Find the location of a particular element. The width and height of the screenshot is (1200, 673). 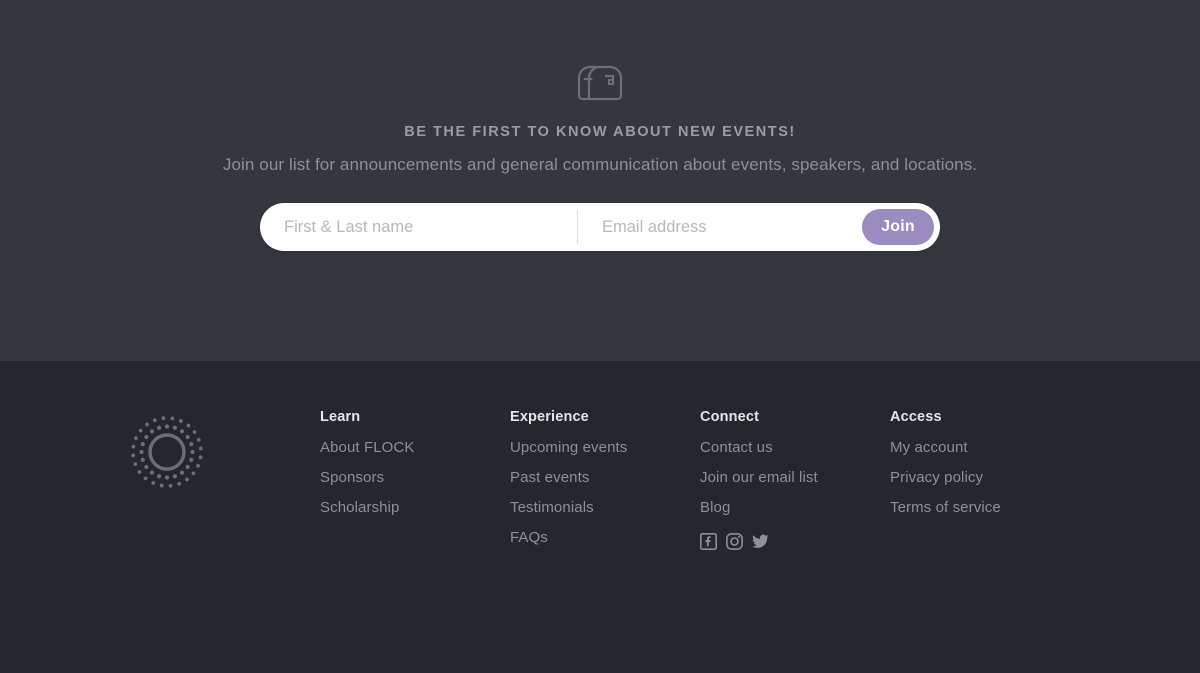

instagram-icon is located at coordinates (734, 541).